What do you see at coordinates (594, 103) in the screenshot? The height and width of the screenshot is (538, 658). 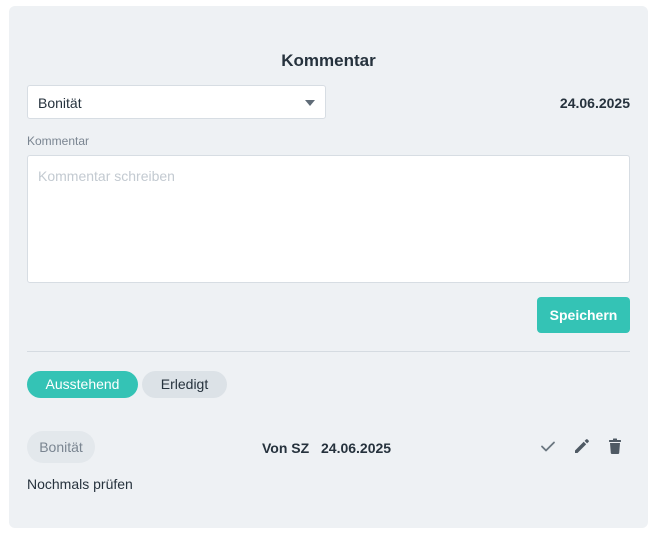 I see `comment-date: 24.06.2025` at bounding box center [594, 103].